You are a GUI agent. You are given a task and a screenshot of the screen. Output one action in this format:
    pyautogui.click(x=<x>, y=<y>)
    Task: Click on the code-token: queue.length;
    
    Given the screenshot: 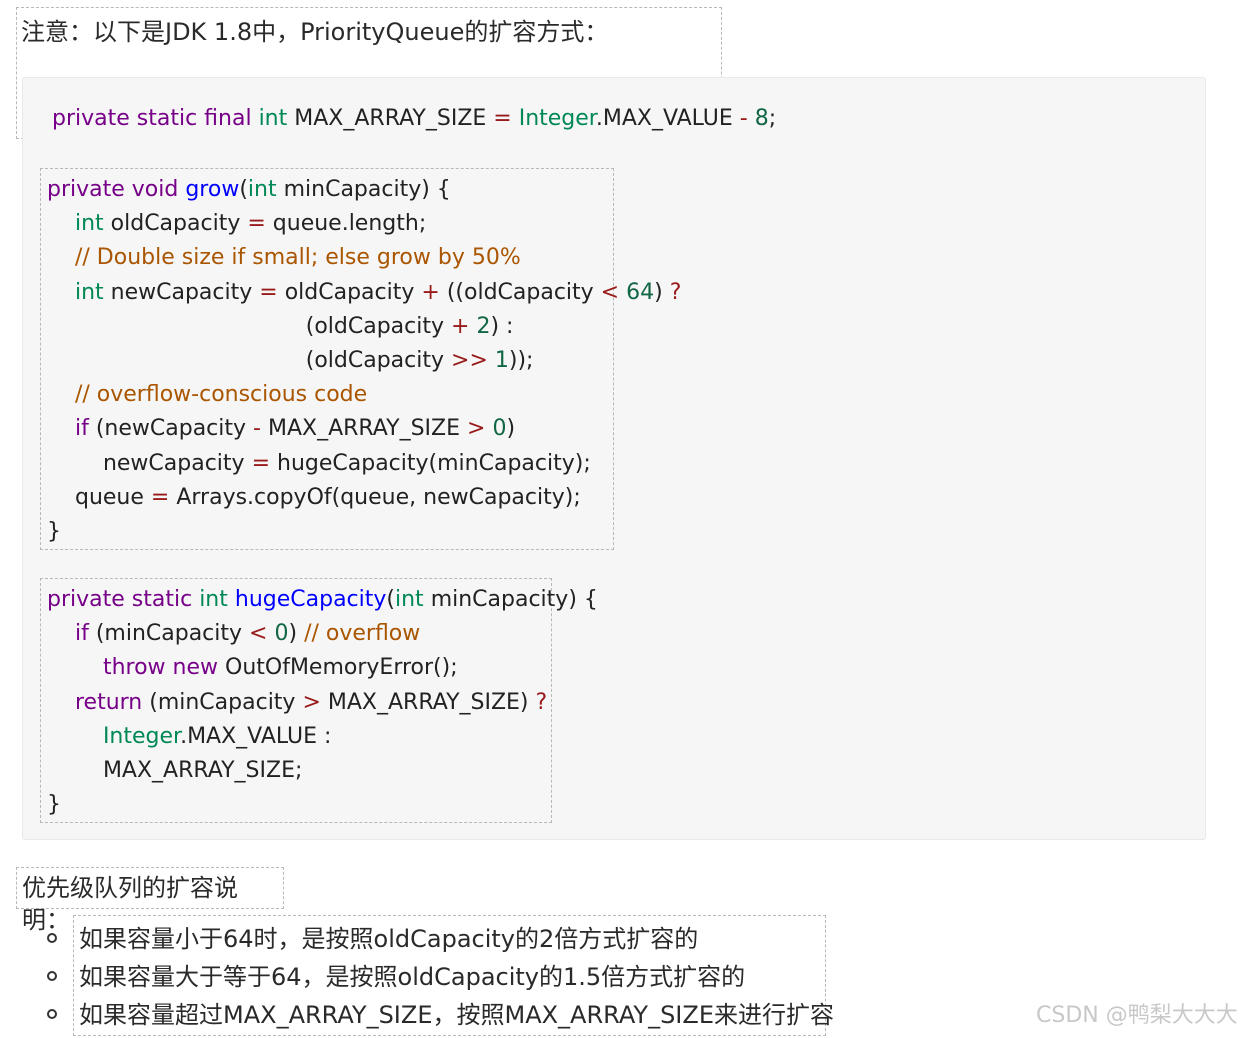 What is the action you would take?
    pyautogui.click(x=349, y=224)
    